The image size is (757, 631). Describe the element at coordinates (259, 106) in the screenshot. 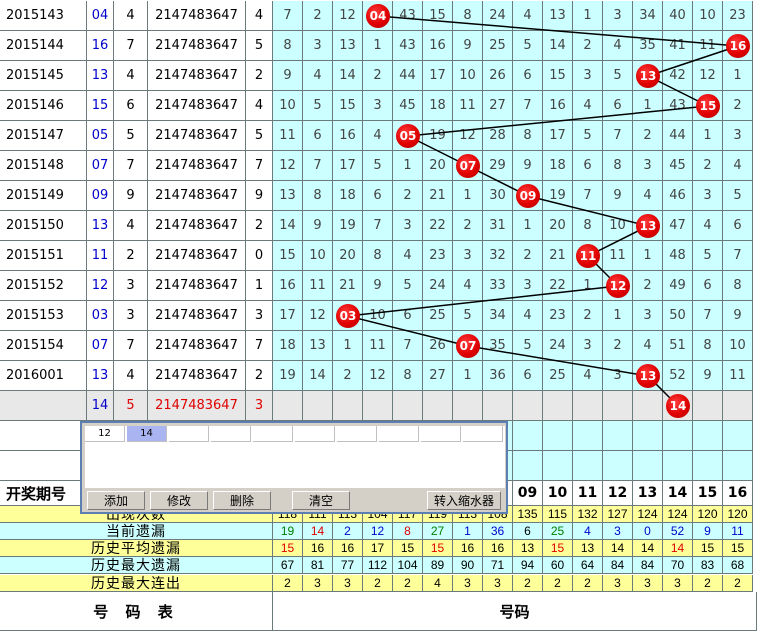

I see `tail-value: 4` at that location.